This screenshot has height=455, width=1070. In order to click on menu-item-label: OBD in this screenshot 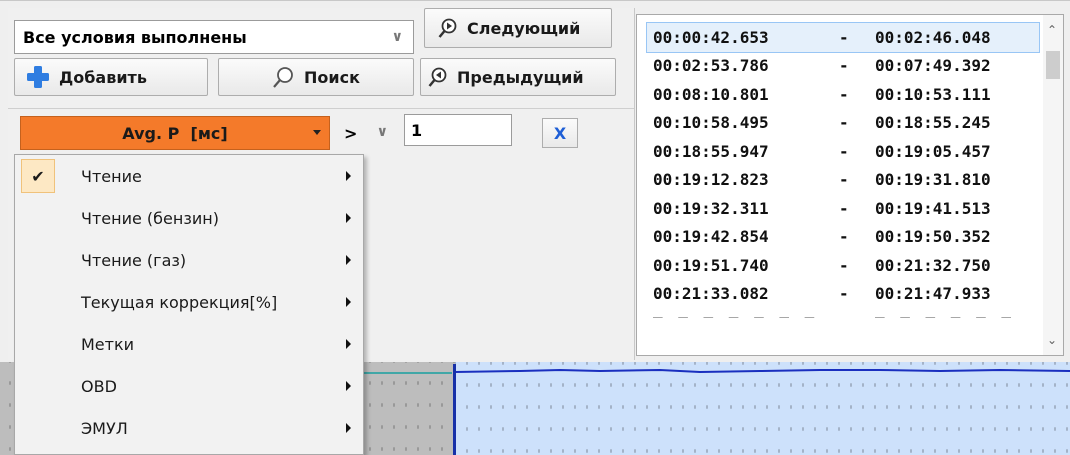, I will do `click(99, 386)`.